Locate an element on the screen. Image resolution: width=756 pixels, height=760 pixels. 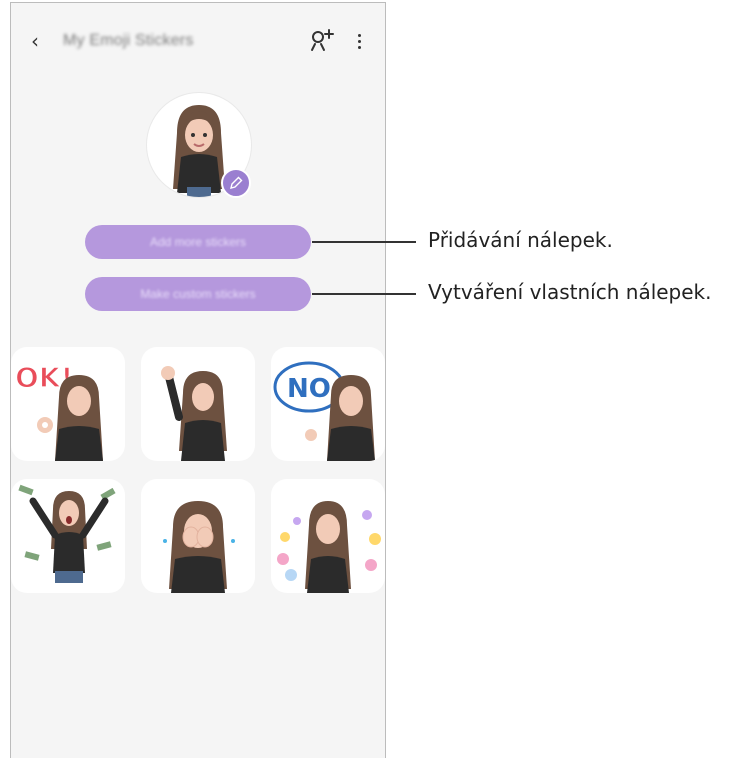
make-custom-stickers-label: Make custom stickers is located at coordinates (198, 294).